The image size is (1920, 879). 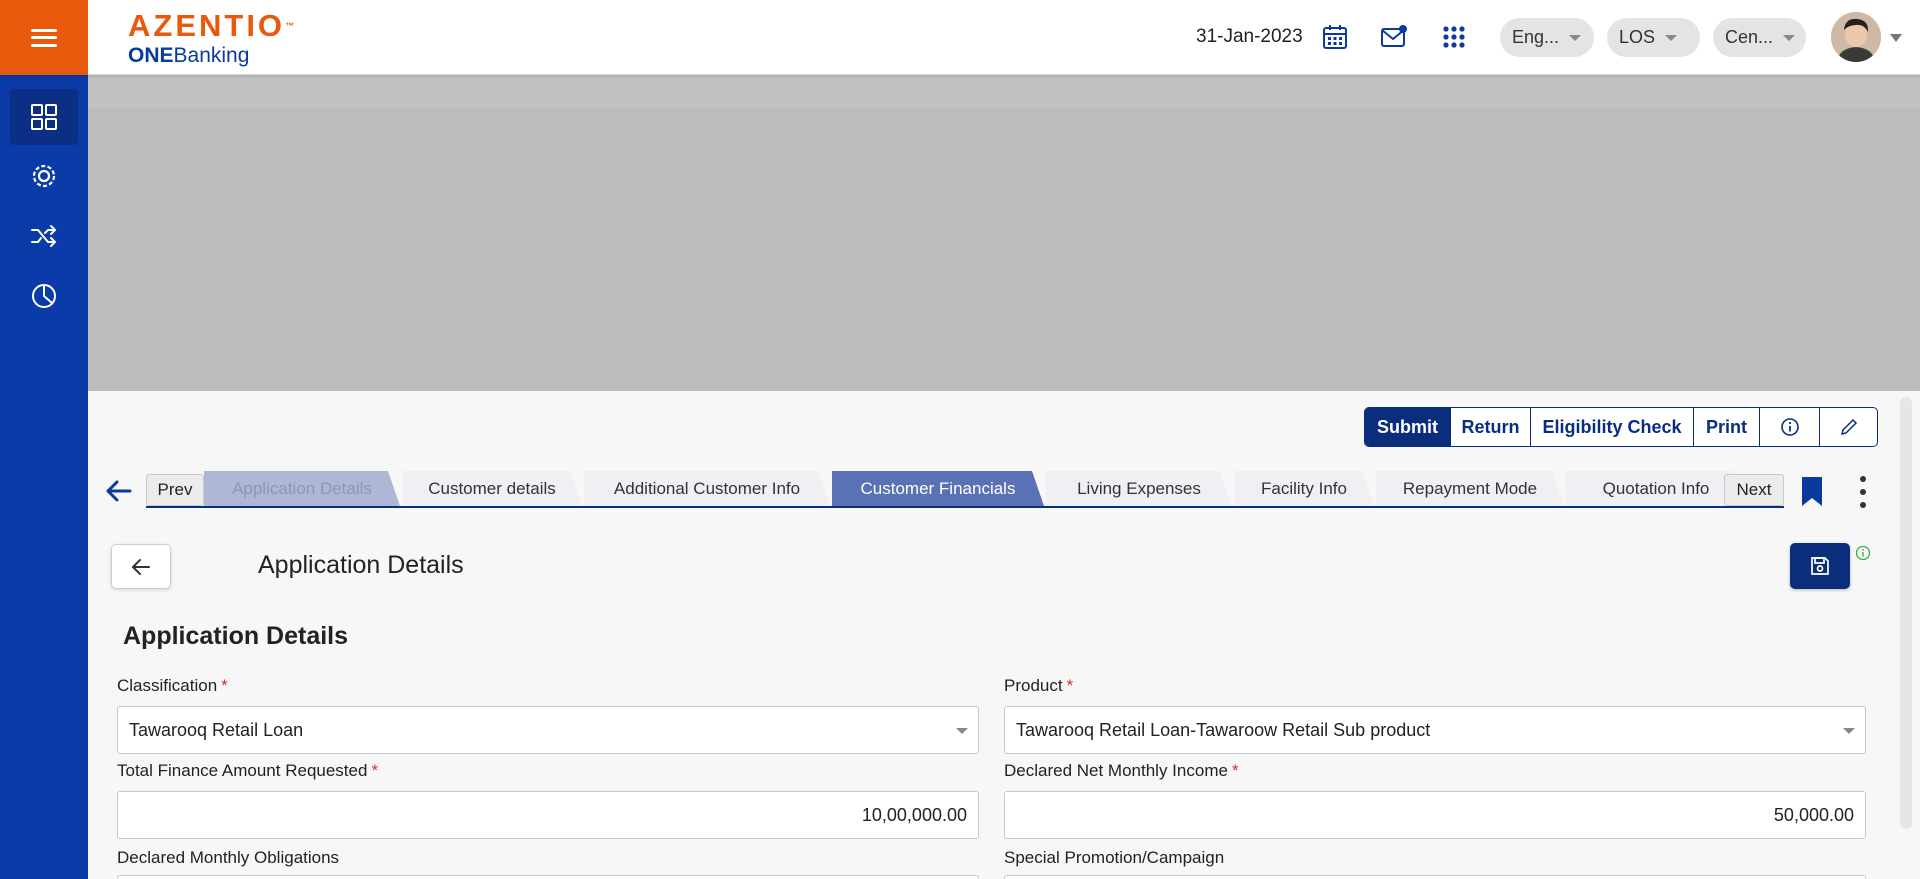 I want to click on tab-customer-financials: Customer Financials, so click(x=938, y=488).